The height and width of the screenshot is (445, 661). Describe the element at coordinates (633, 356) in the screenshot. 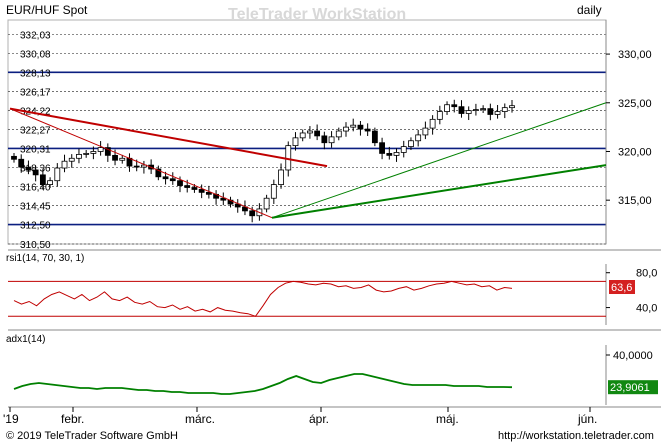

I see `adx-tick-label: 40,0000` at that location.